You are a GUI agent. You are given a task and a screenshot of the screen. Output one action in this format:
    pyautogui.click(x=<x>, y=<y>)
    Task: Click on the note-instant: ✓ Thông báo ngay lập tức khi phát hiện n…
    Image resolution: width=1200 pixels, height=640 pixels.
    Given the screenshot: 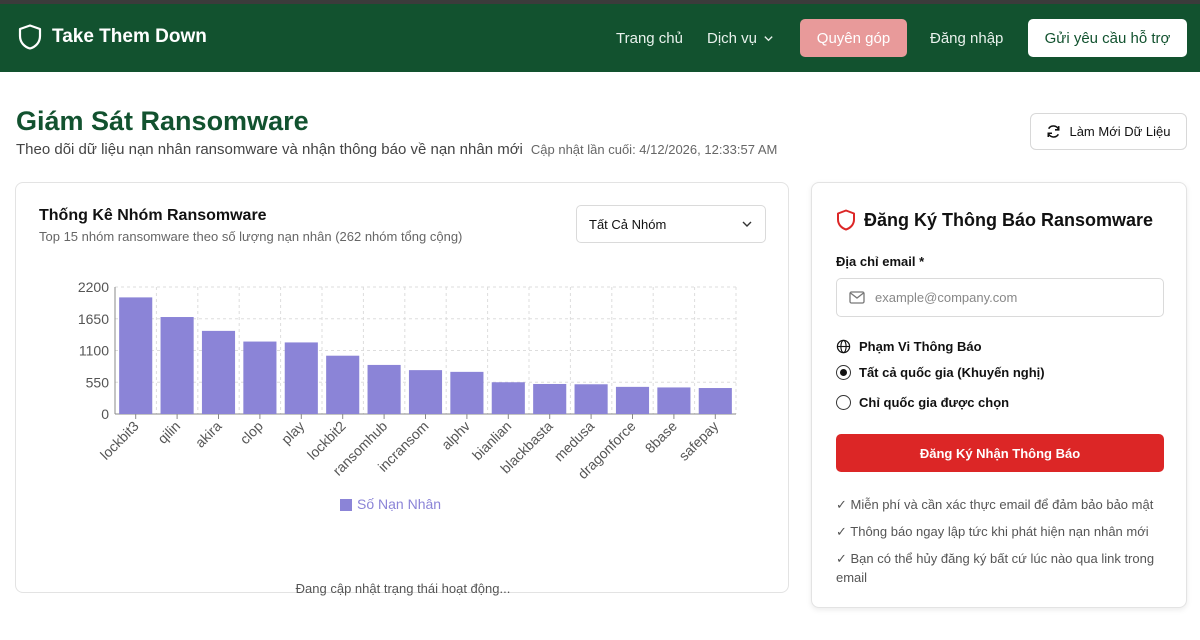 What is the action you would take?
    pyautogui.click(x=992, y=531)
    